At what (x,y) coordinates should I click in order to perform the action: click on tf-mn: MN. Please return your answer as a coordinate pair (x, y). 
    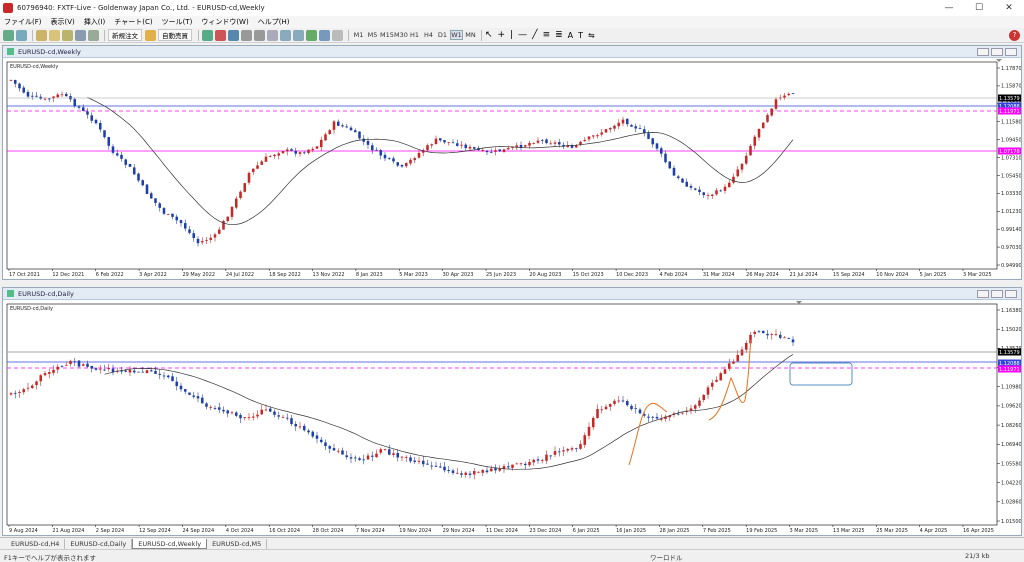
    Looking at the image, I should click on (470, 35).